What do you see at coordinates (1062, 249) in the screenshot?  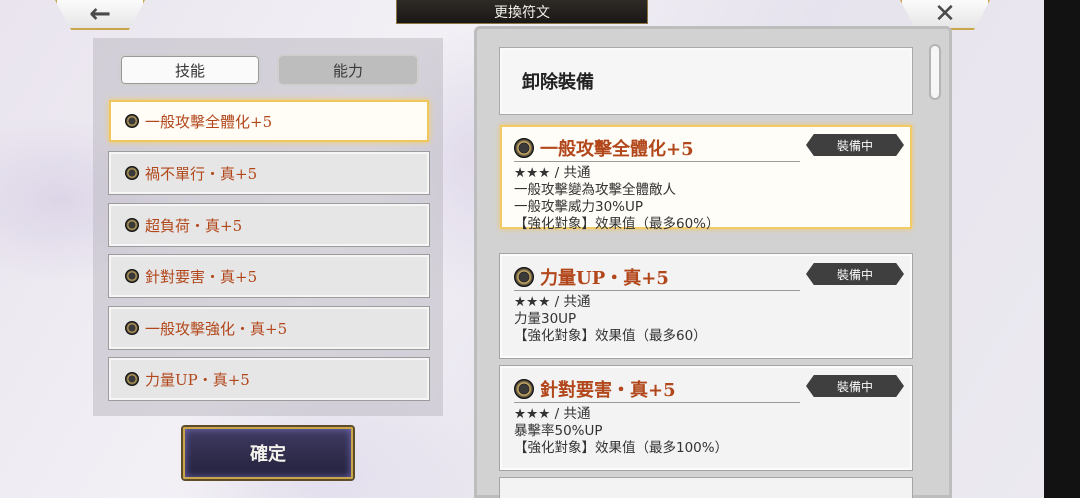 I see `screen-edge-strip` at bounding box center [1062, 249].